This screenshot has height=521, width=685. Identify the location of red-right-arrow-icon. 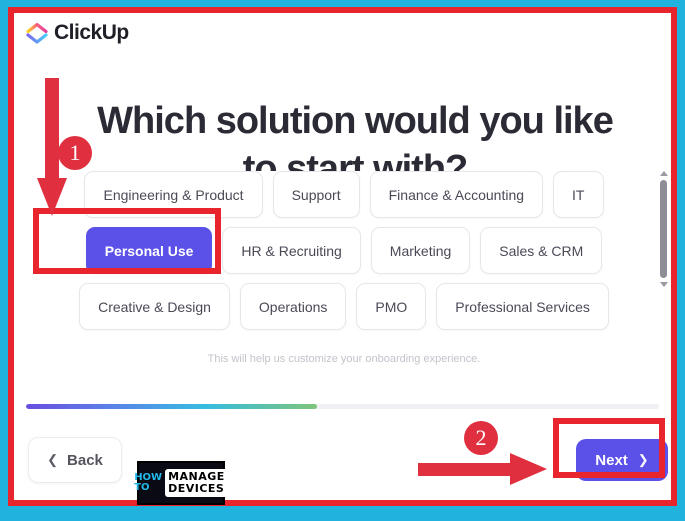
(483, 469).